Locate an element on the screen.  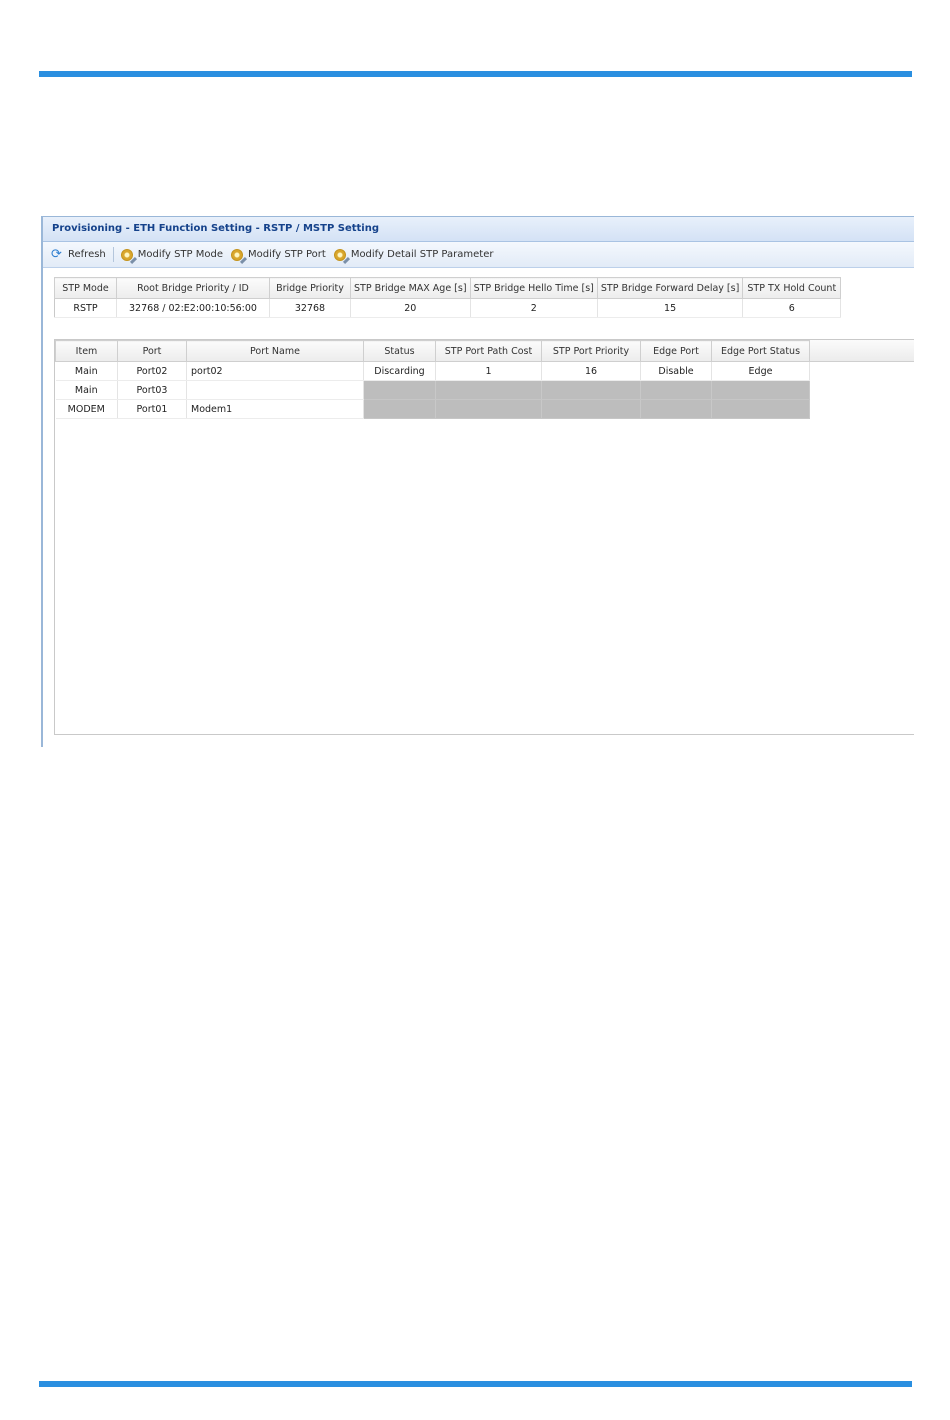
column-header: Root Bridge Priority / ID is located at coordinates (193, 288).